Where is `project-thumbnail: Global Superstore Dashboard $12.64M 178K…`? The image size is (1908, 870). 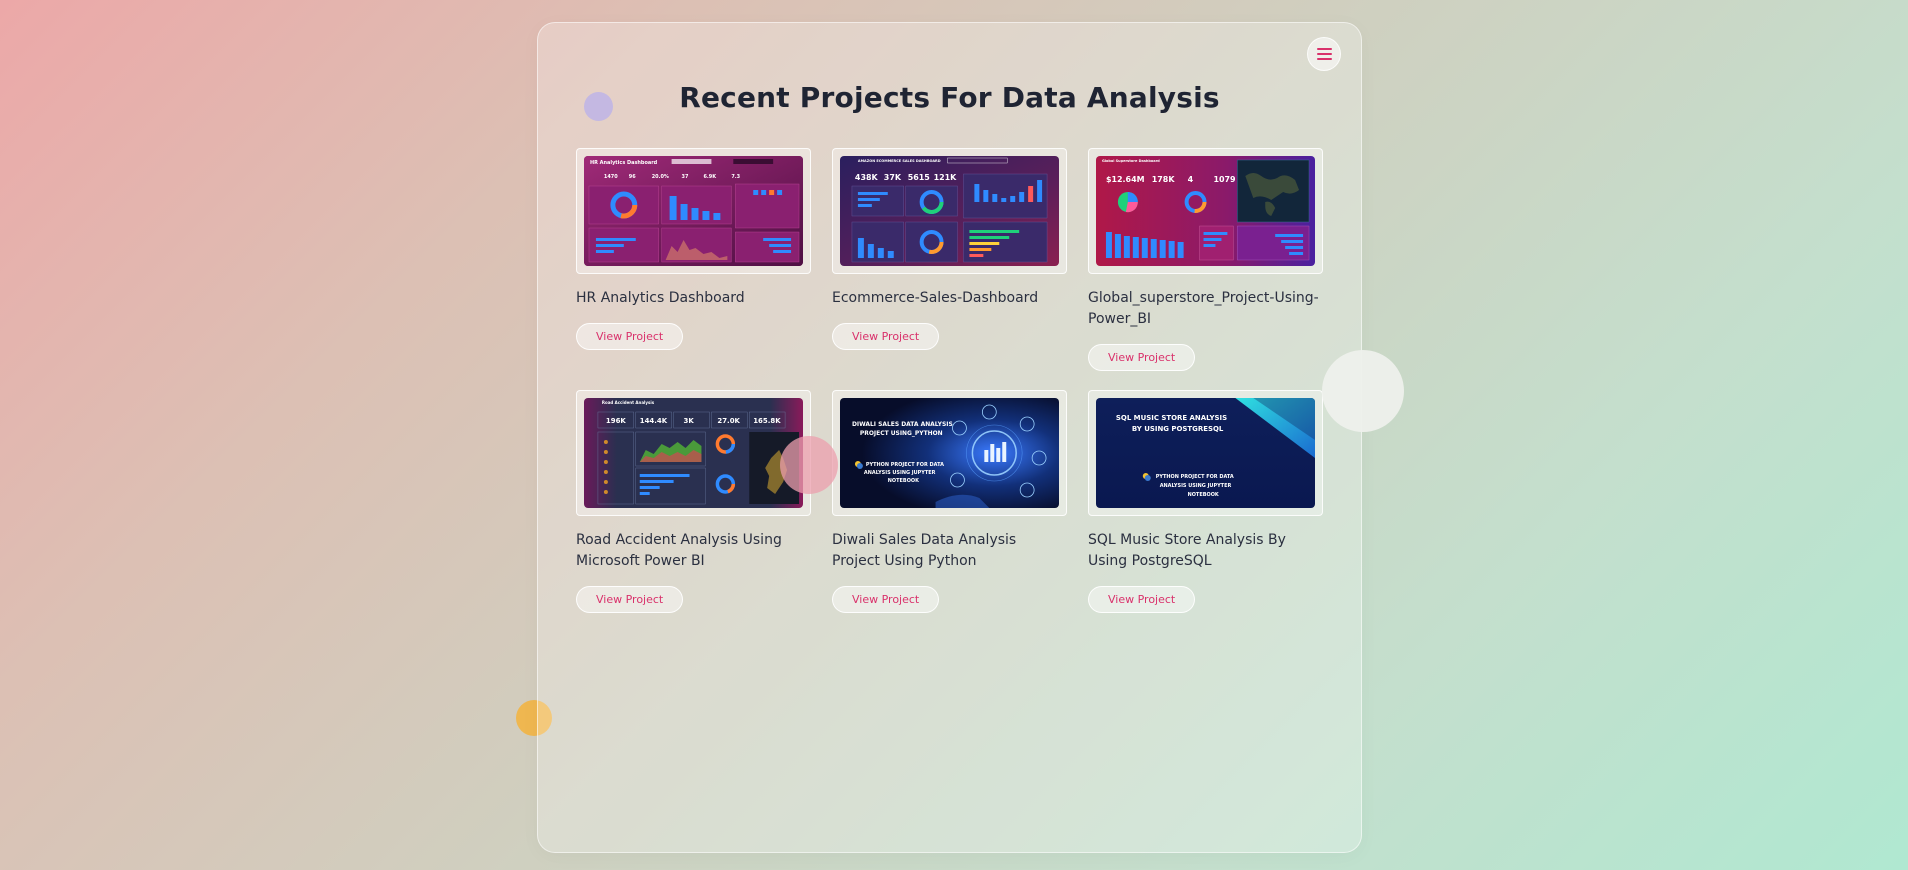 project-thumbnail: Global Superstore Dashboard $12.64M 178K… is located at coordinates (1205, 211).